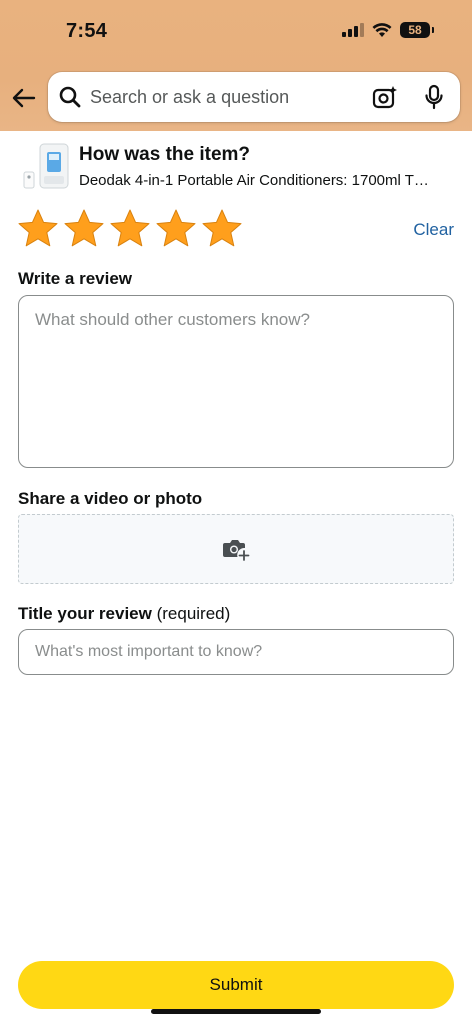  Describe the element at coordinates (189, 97) in the screenshot. I see `search-input: Search or ask a question` at that location.